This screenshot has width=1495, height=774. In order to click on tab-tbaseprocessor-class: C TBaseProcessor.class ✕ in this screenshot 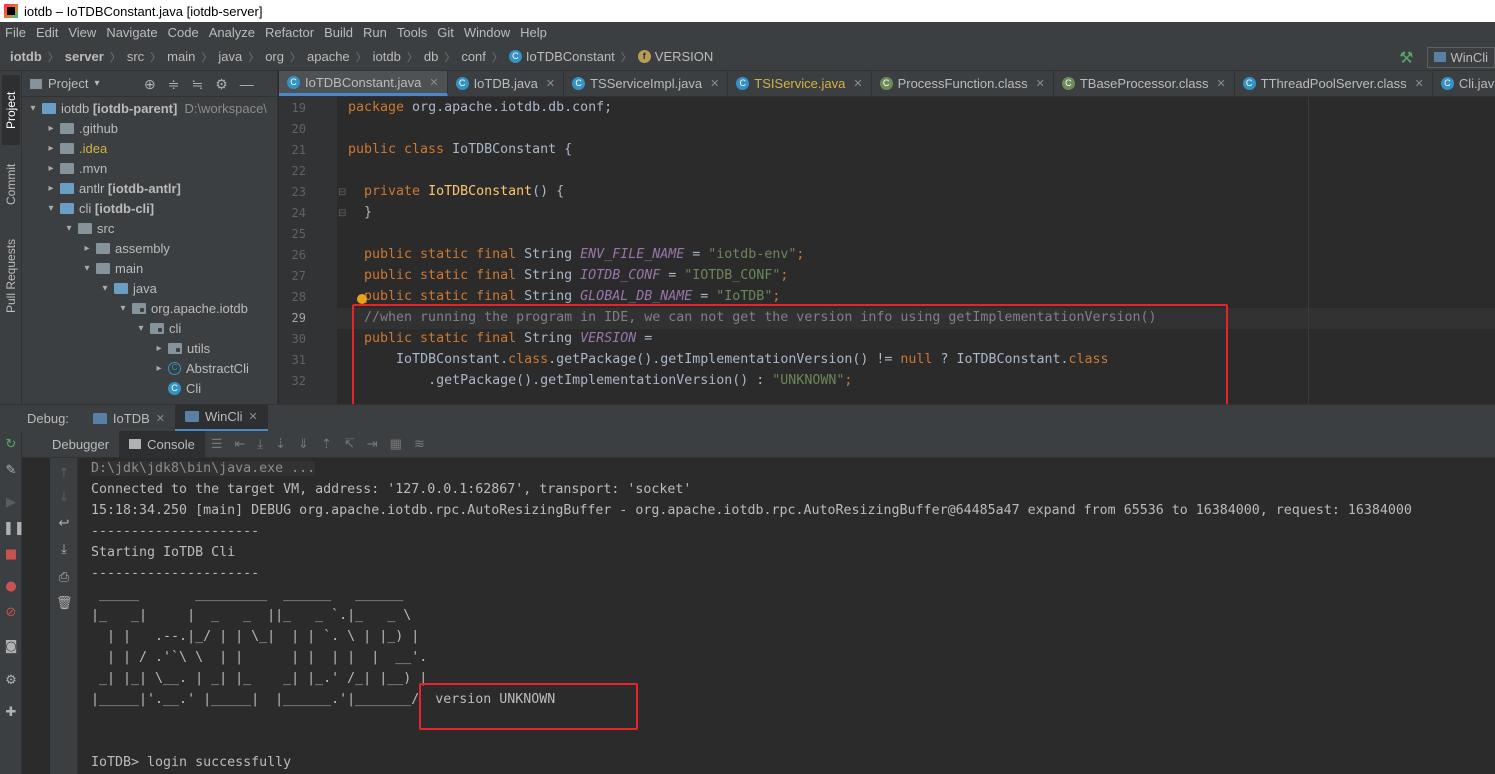, I will do `click(1144, 83)`.